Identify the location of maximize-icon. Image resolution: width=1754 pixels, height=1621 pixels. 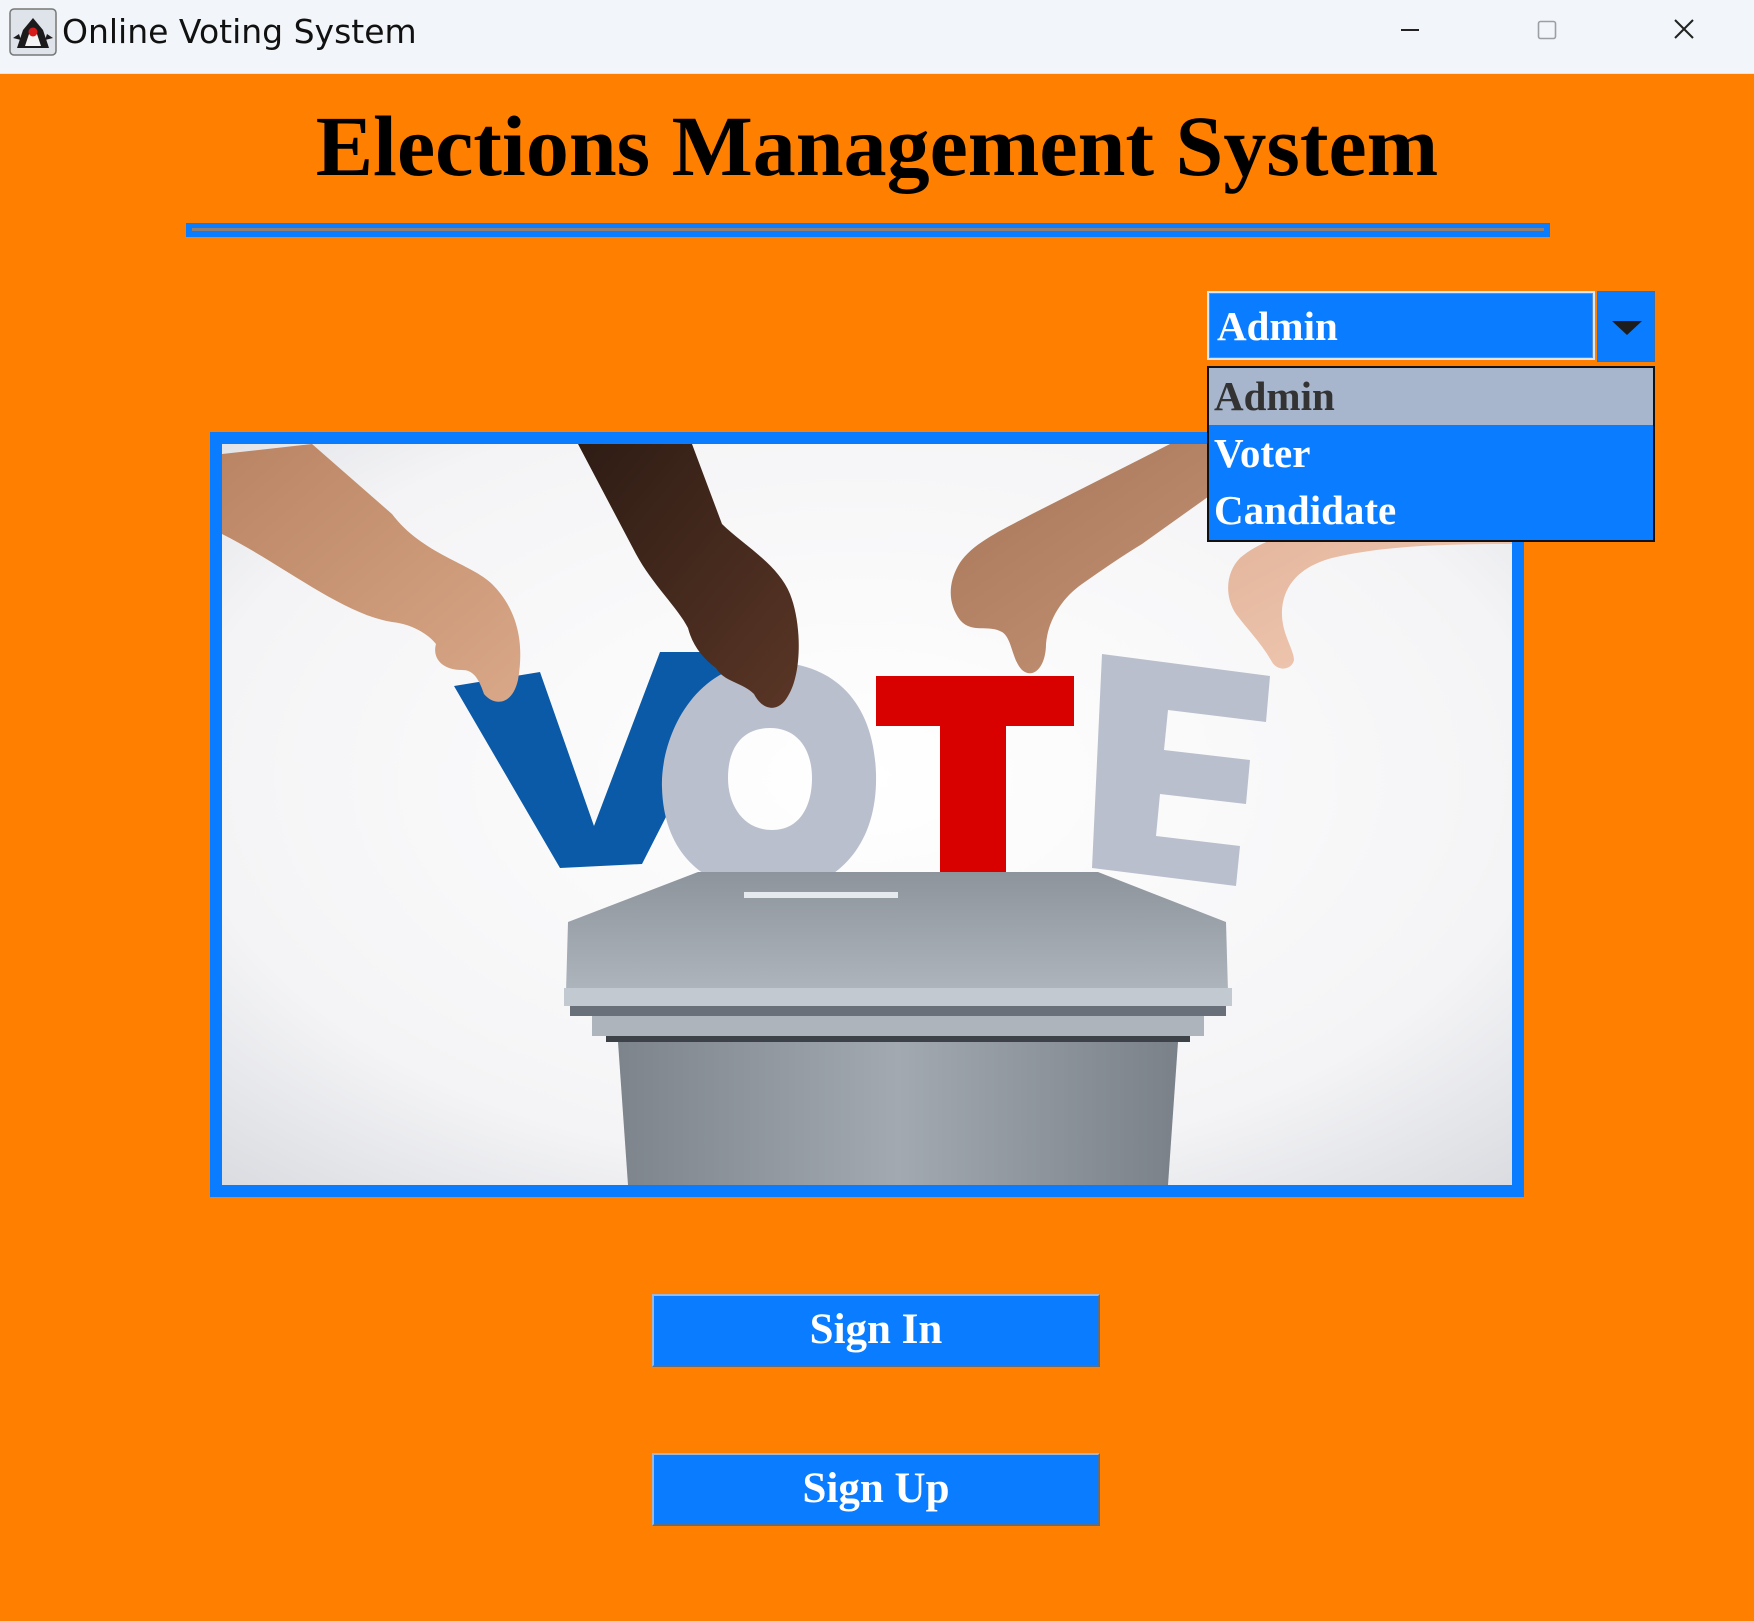
(1547, 30).